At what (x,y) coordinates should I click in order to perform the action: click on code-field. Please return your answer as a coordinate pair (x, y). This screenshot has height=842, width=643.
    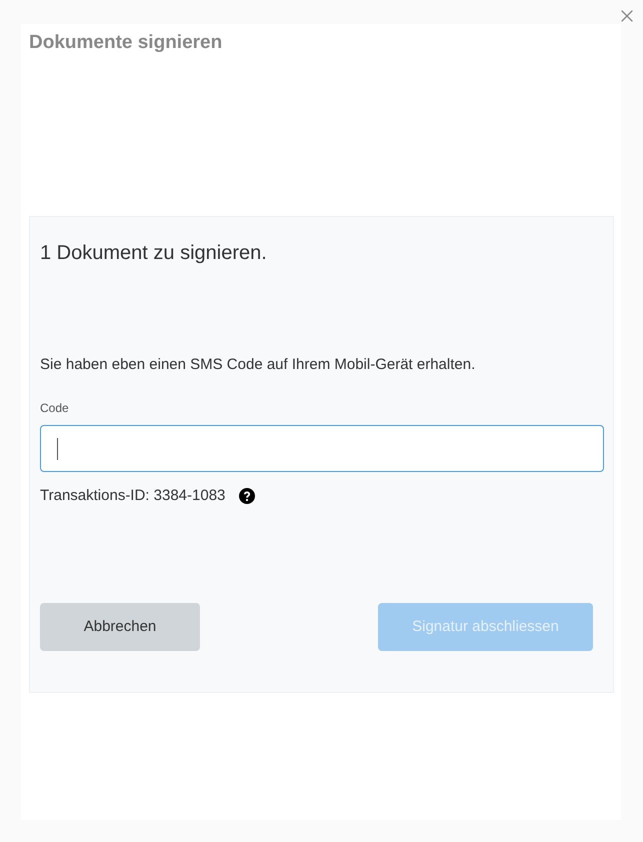
    Looking at the image, I should click on (322, 448).